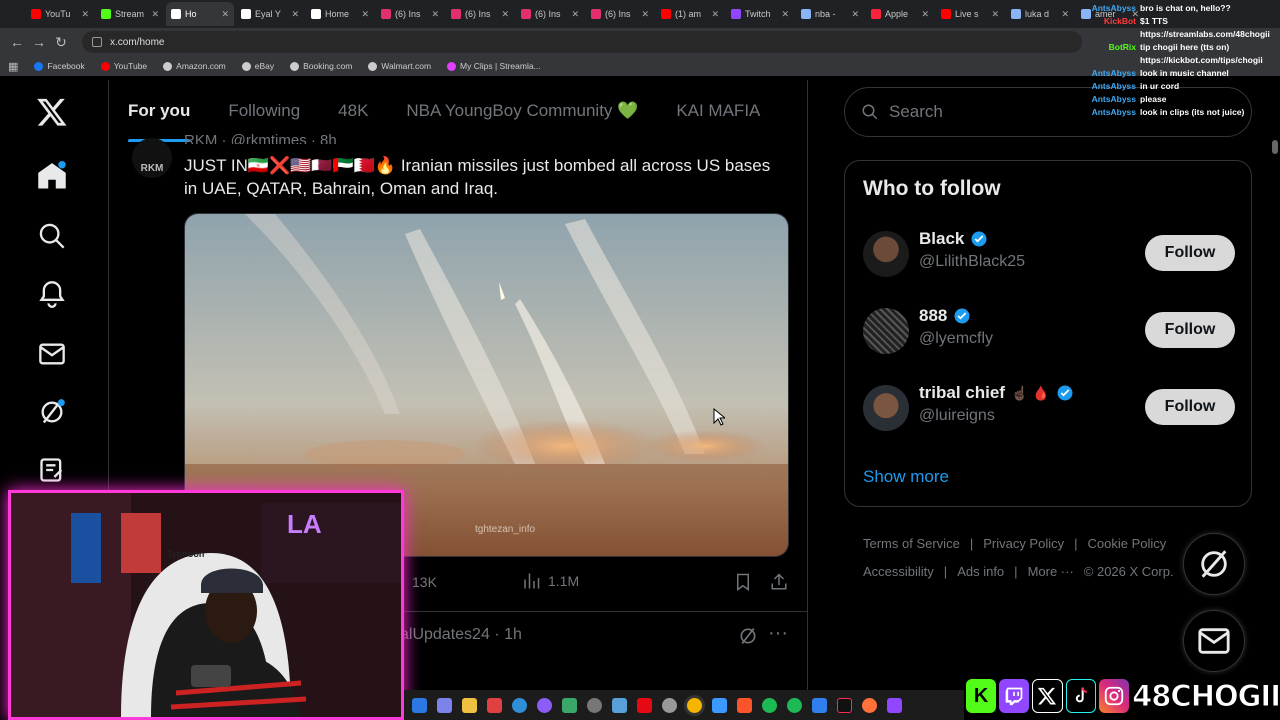 The width and height of the screenshot is (1280, 720). What do you see at coordinates (718, 111) in the screenshot?
I see `tab-kai-mafia: KAI MAFIA` at bounding box center [718, 111].